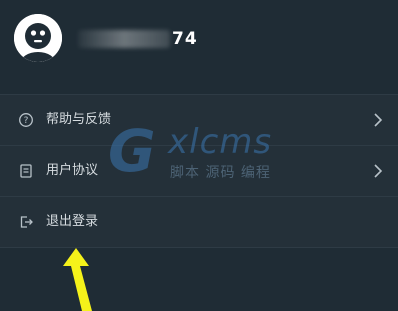 Image resolution: width=398 pixels, height=311 pixels. What do you see at coordinates (79, 119) in the screenshot?
I see `menu-item-label: 帮助与反馈` at bounding box center [79, 119].